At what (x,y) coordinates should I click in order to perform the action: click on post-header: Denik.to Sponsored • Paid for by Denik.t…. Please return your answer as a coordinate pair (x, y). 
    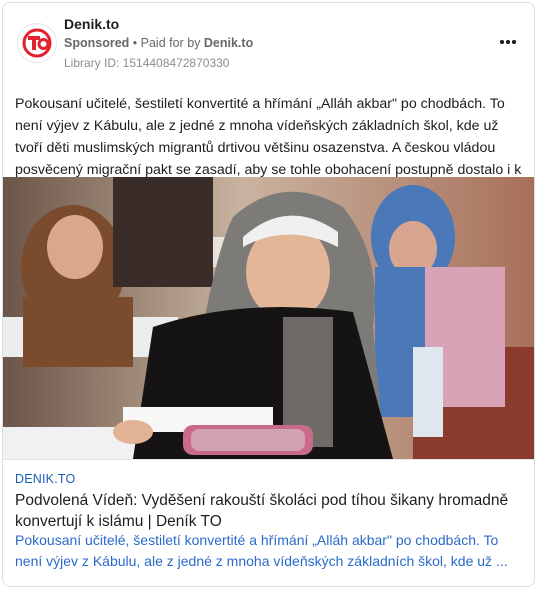
    Looking at the image, I should click on (268, 42).